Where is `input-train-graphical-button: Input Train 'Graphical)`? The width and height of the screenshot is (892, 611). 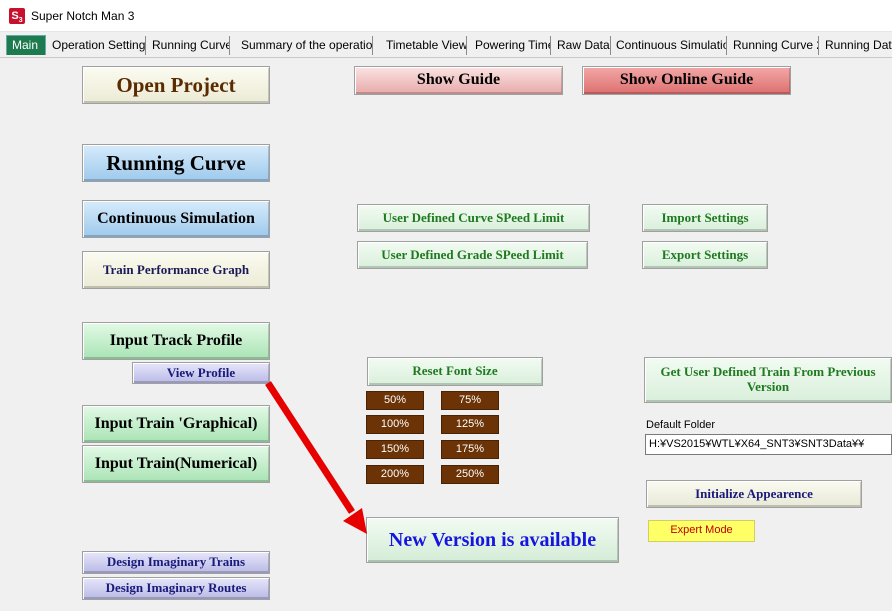 input-train-graphical-button: Input Train 'Graphical) is located at coordinates (176, 424).